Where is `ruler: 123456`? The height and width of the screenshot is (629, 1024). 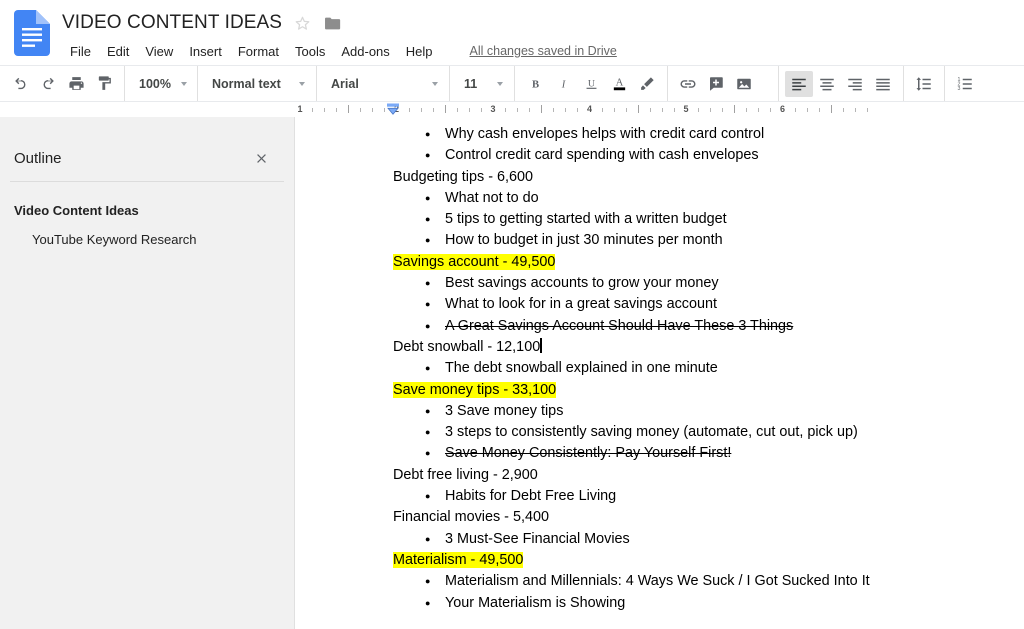 ruler: 123456 is located at coordinates (659, 109).